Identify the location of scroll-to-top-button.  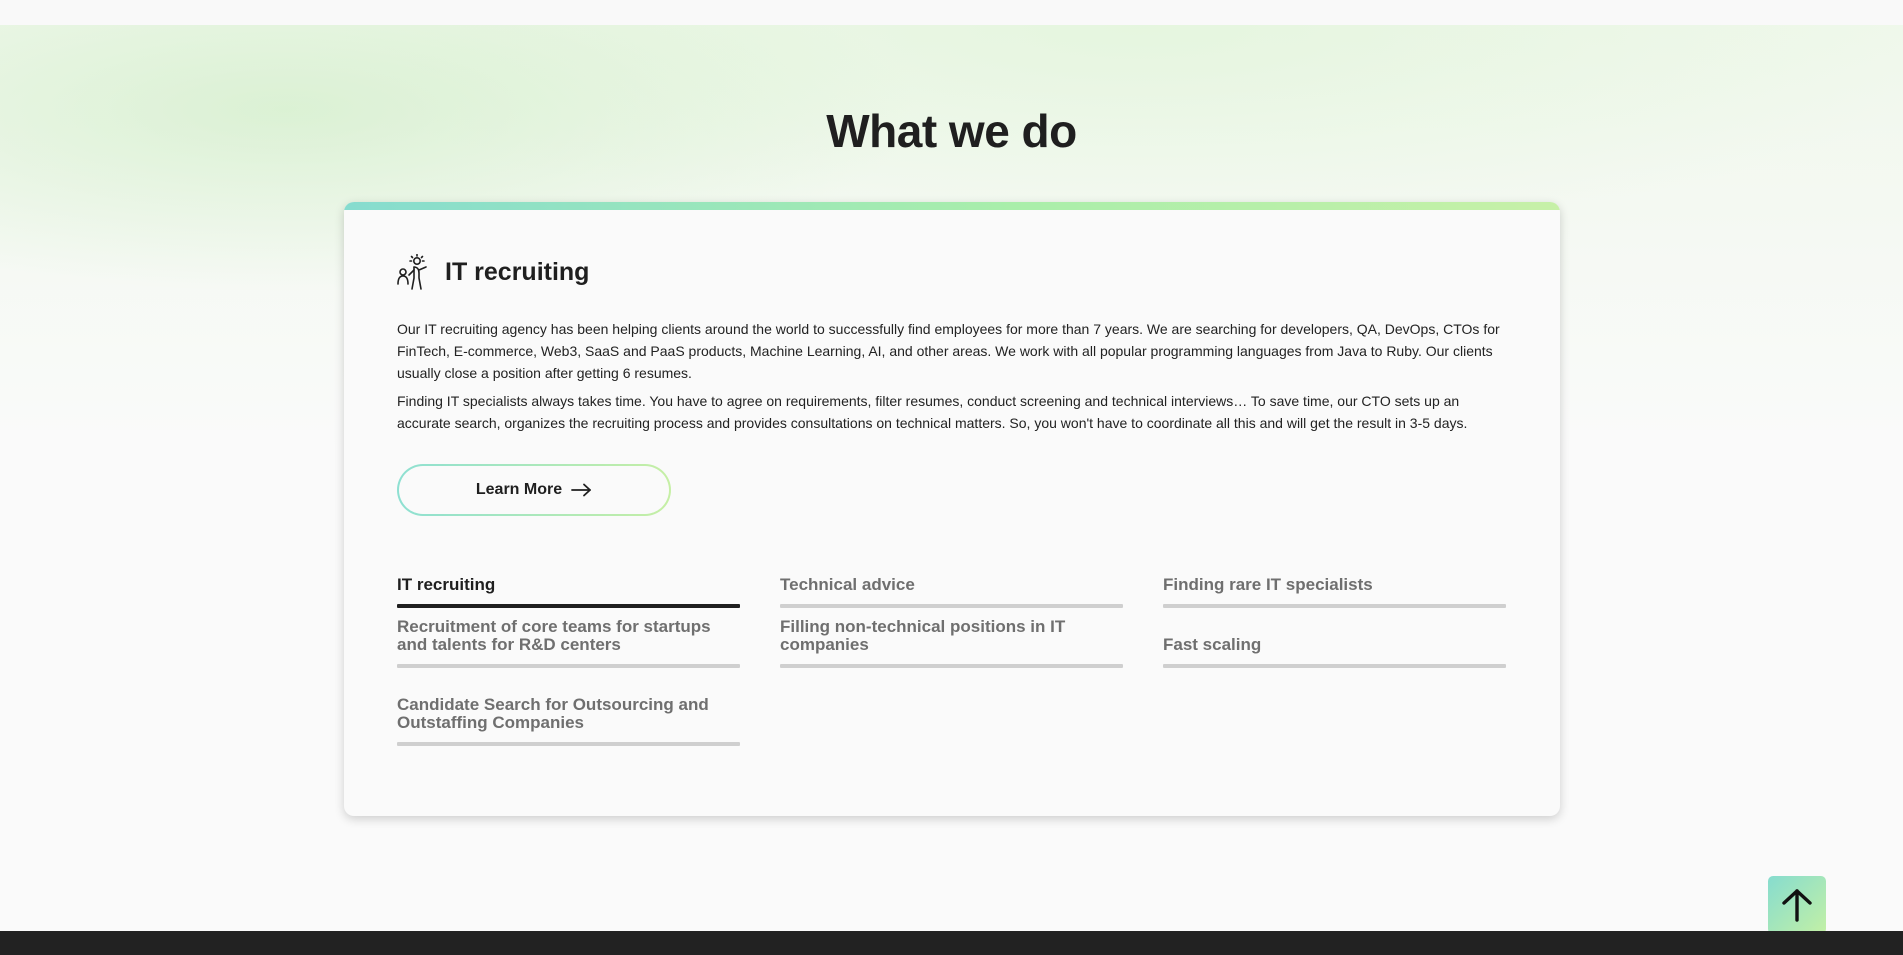
(1797, 905).